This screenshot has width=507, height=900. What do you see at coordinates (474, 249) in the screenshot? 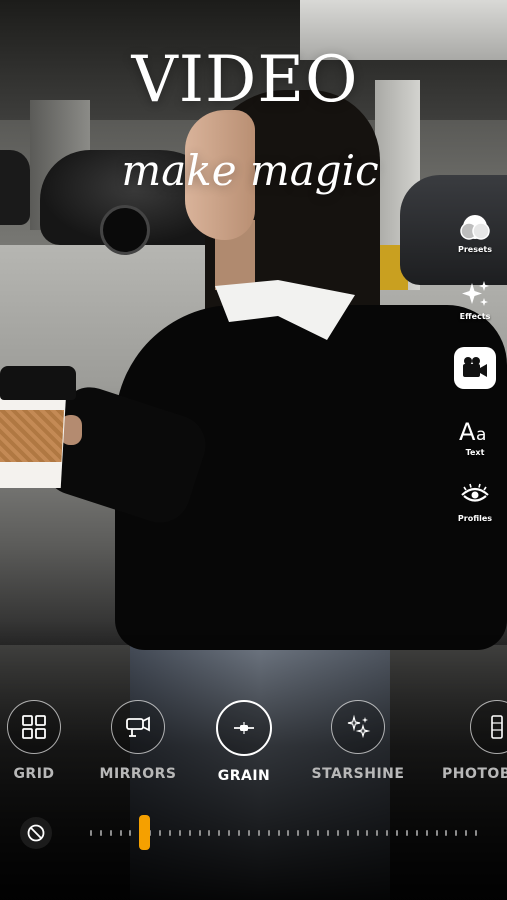
I see `tool-presets-label: Presets` at bounding box center [474, 249].